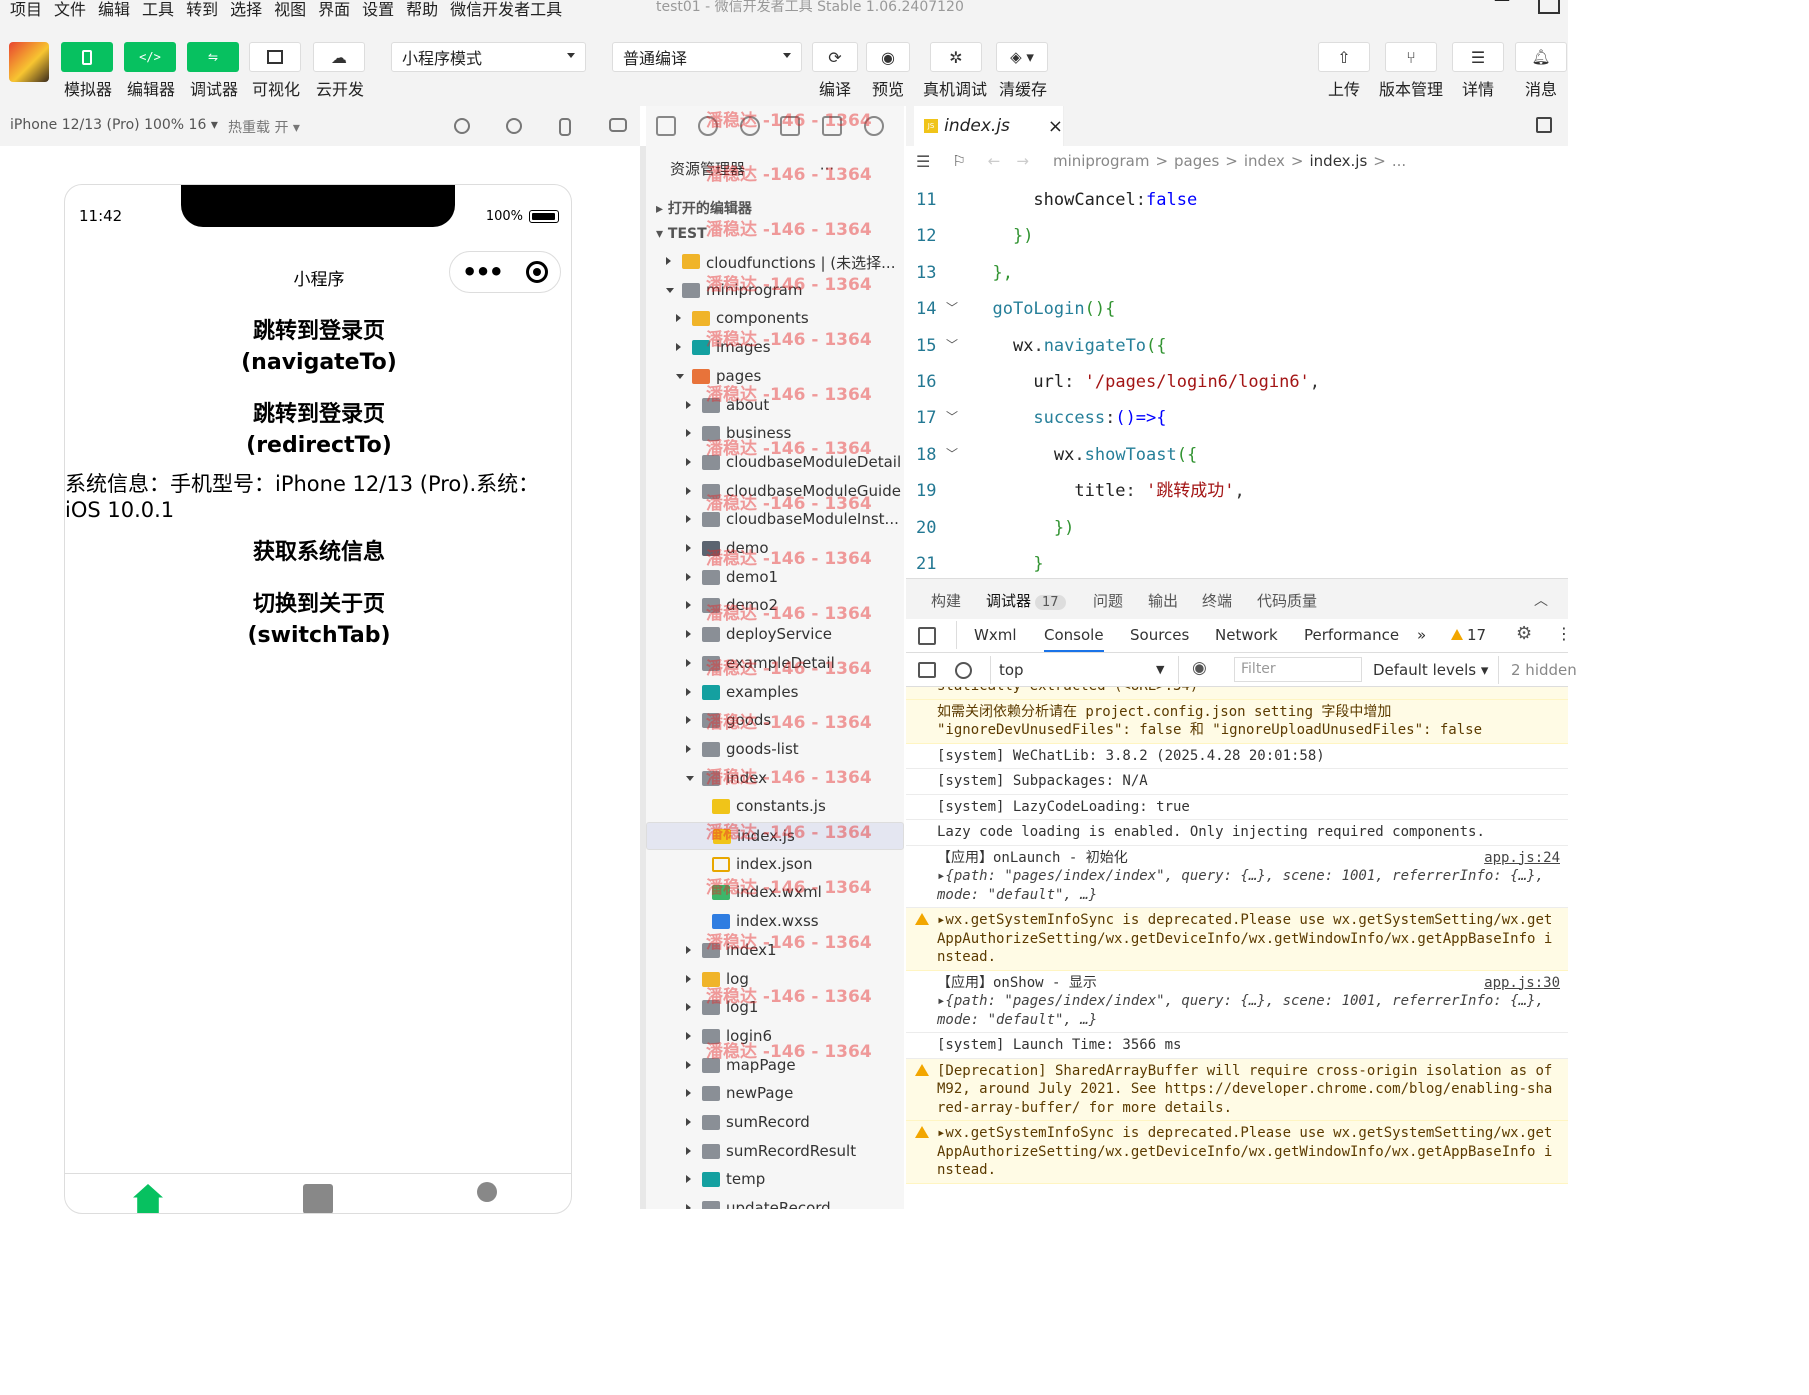  What do you see at coordinates (1411, 57) in the screenshot?
I see `version-button: ⑂` at bounding box center [1411, 57].